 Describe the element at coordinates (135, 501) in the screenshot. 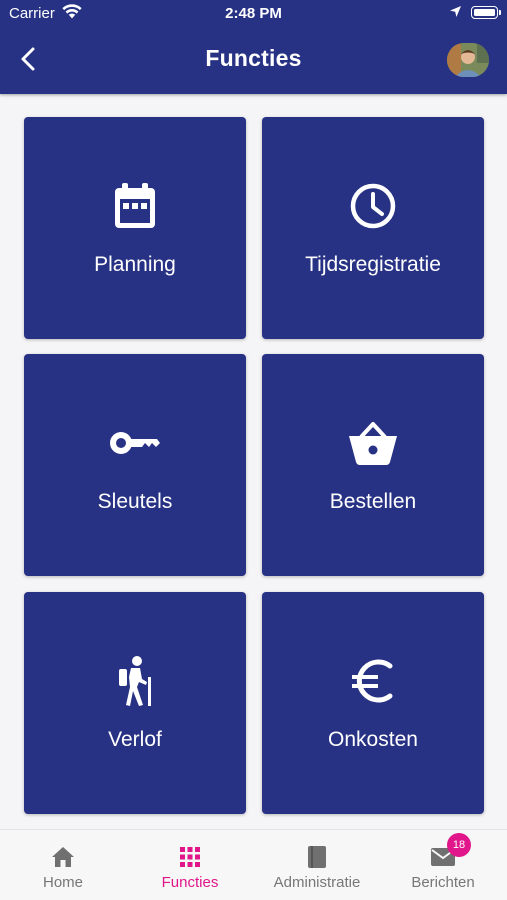

I see `tile-label: Sleutels` at that location.